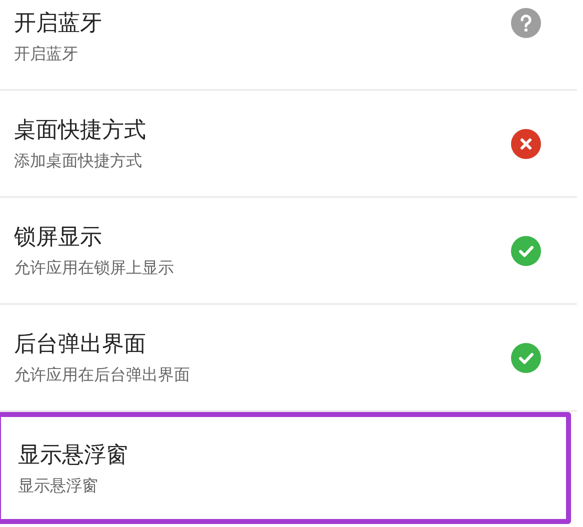 The width and height of the screenshot is (583, 527). I want to click on setting-title: 锁屏显示, so click(58, 238).